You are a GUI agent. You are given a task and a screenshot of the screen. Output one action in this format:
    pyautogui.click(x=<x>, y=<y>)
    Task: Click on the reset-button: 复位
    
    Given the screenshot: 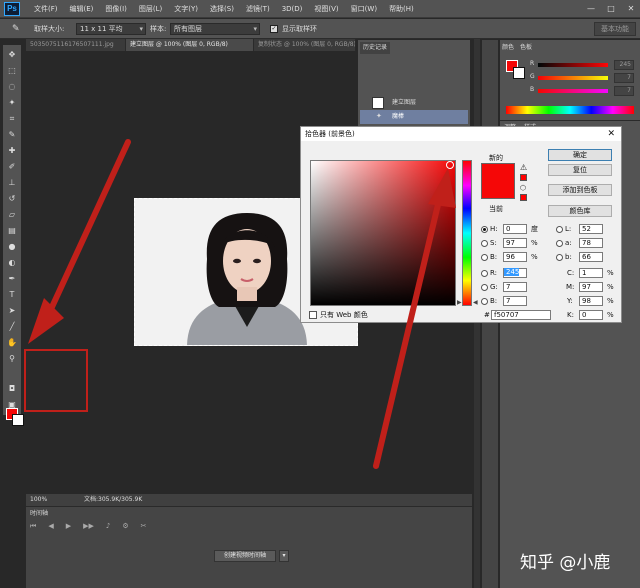 What is the action you would take?
    pyautogui.click(x=580, y=170)
    